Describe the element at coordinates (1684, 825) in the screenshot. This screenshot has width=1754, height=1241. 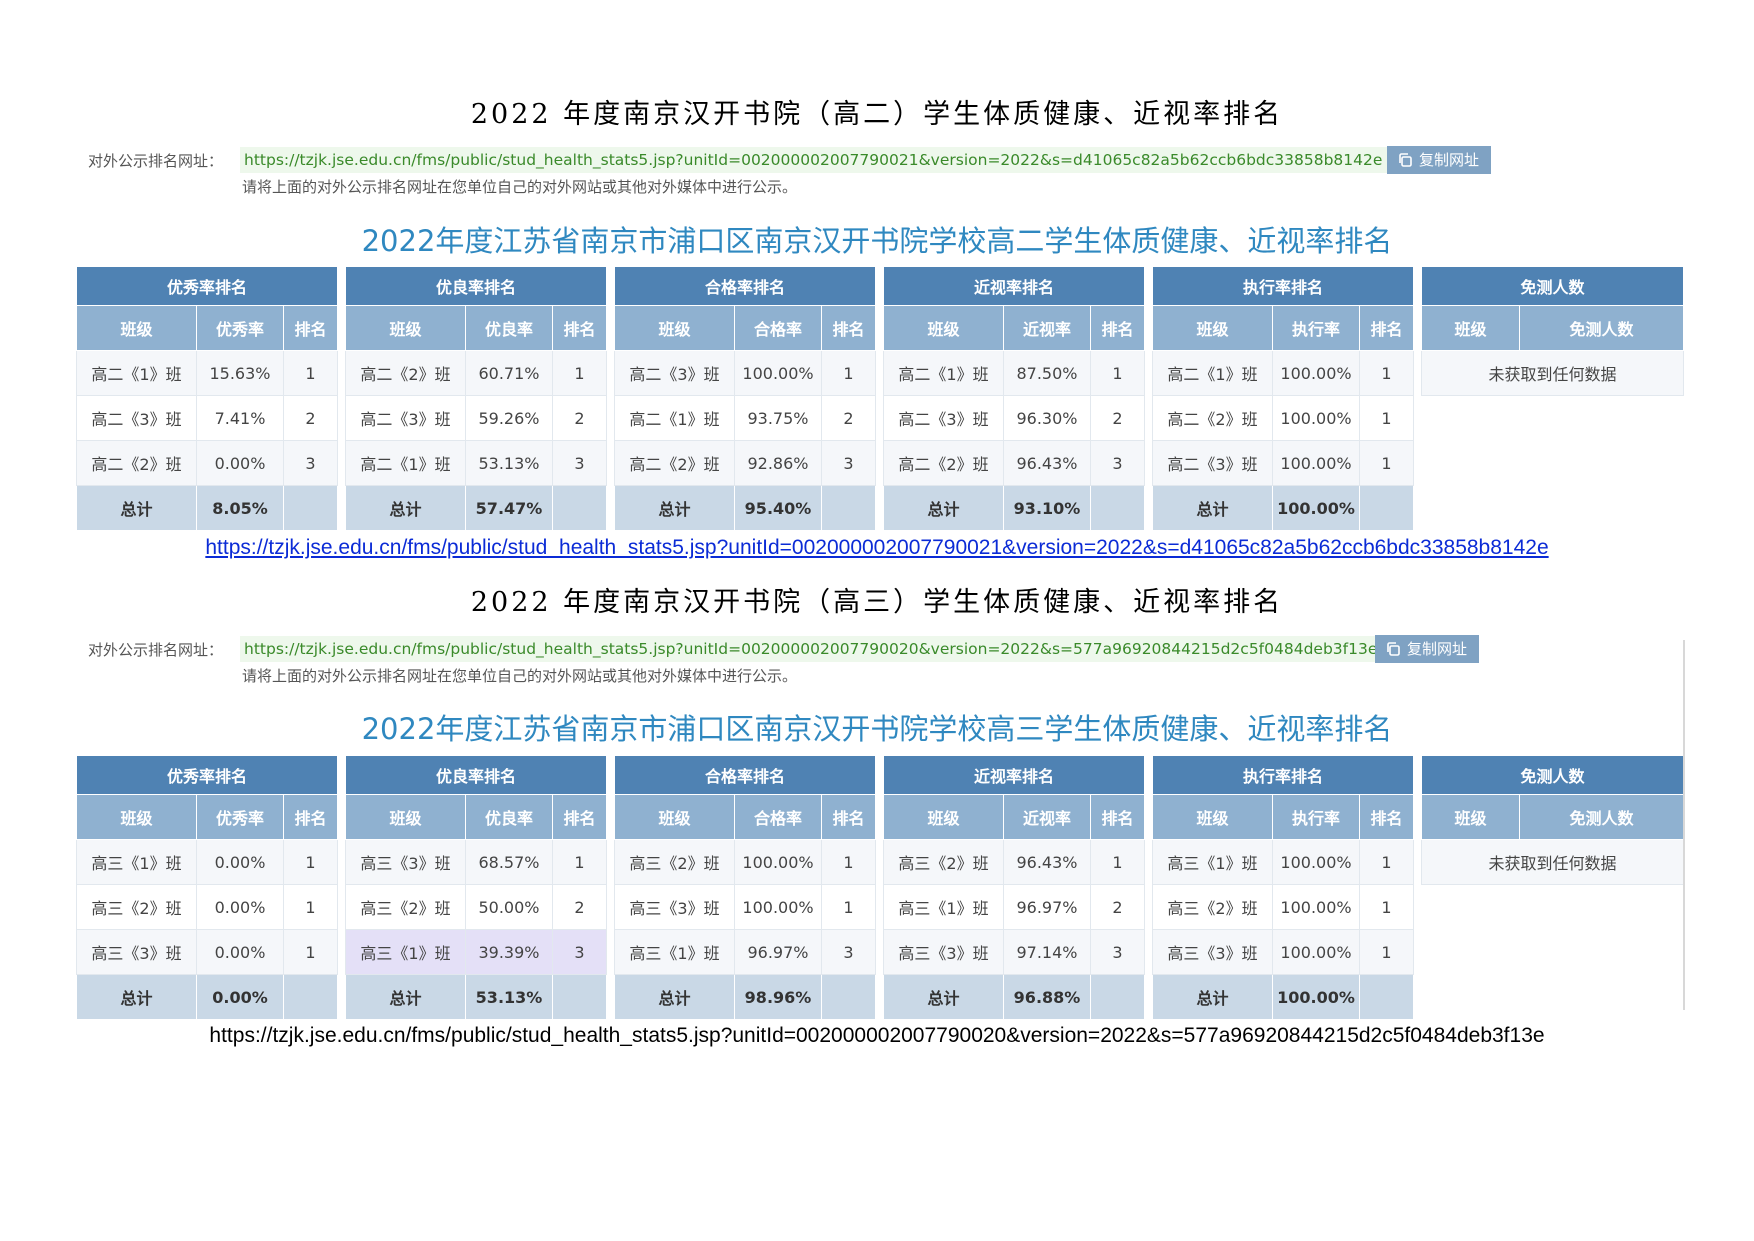
I see `divider-line` at that location.